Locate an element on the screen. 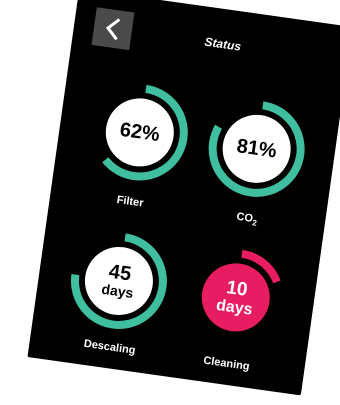  co2-label: CO2 is located at coordinates (246, 219).